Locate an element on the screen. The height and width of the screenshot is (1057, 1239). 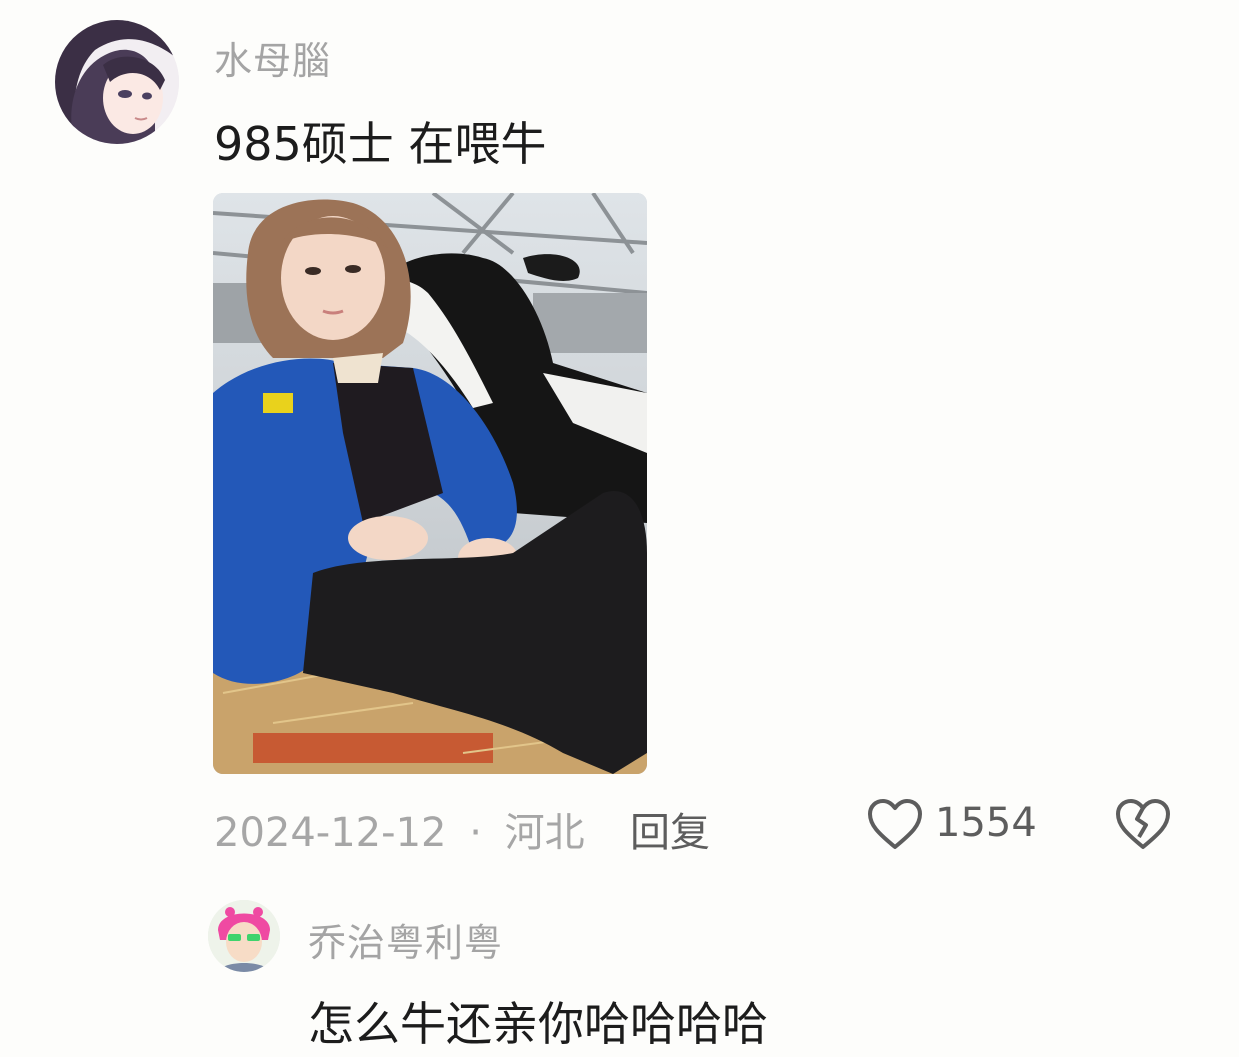
comment-text: 985硕士 在喂牛 is located at coordinates (380, 144).